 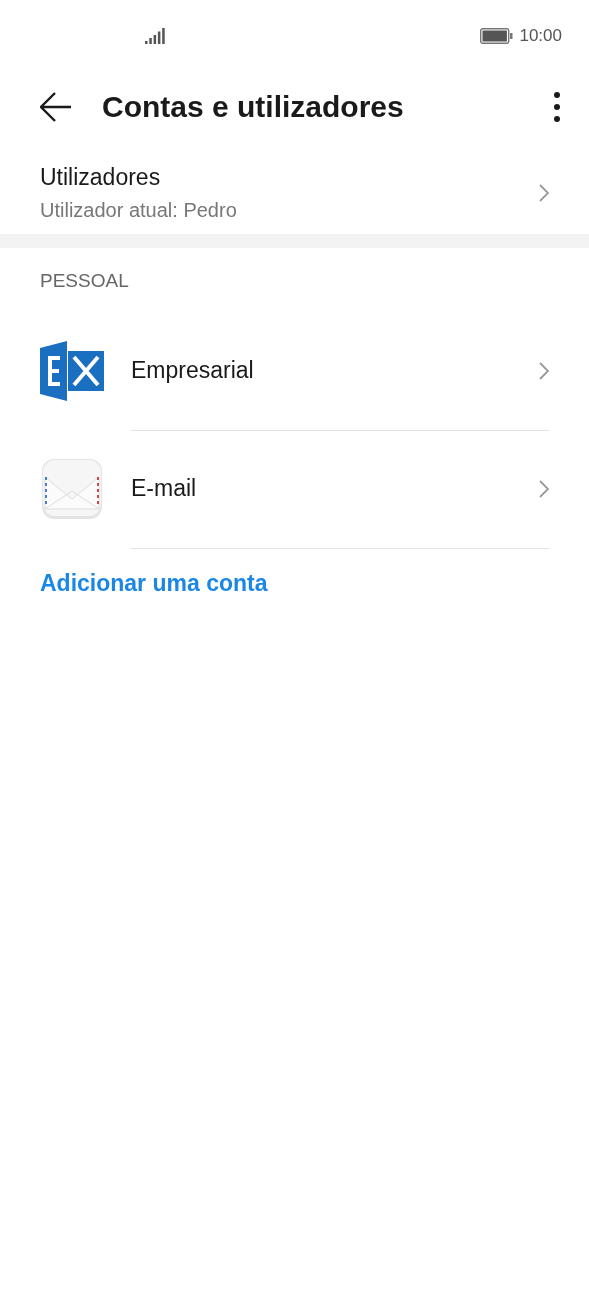 What do you see at coordinates (72, 371) in the screenshot?
I see `panel-icon` at bounding box center [72, 371].